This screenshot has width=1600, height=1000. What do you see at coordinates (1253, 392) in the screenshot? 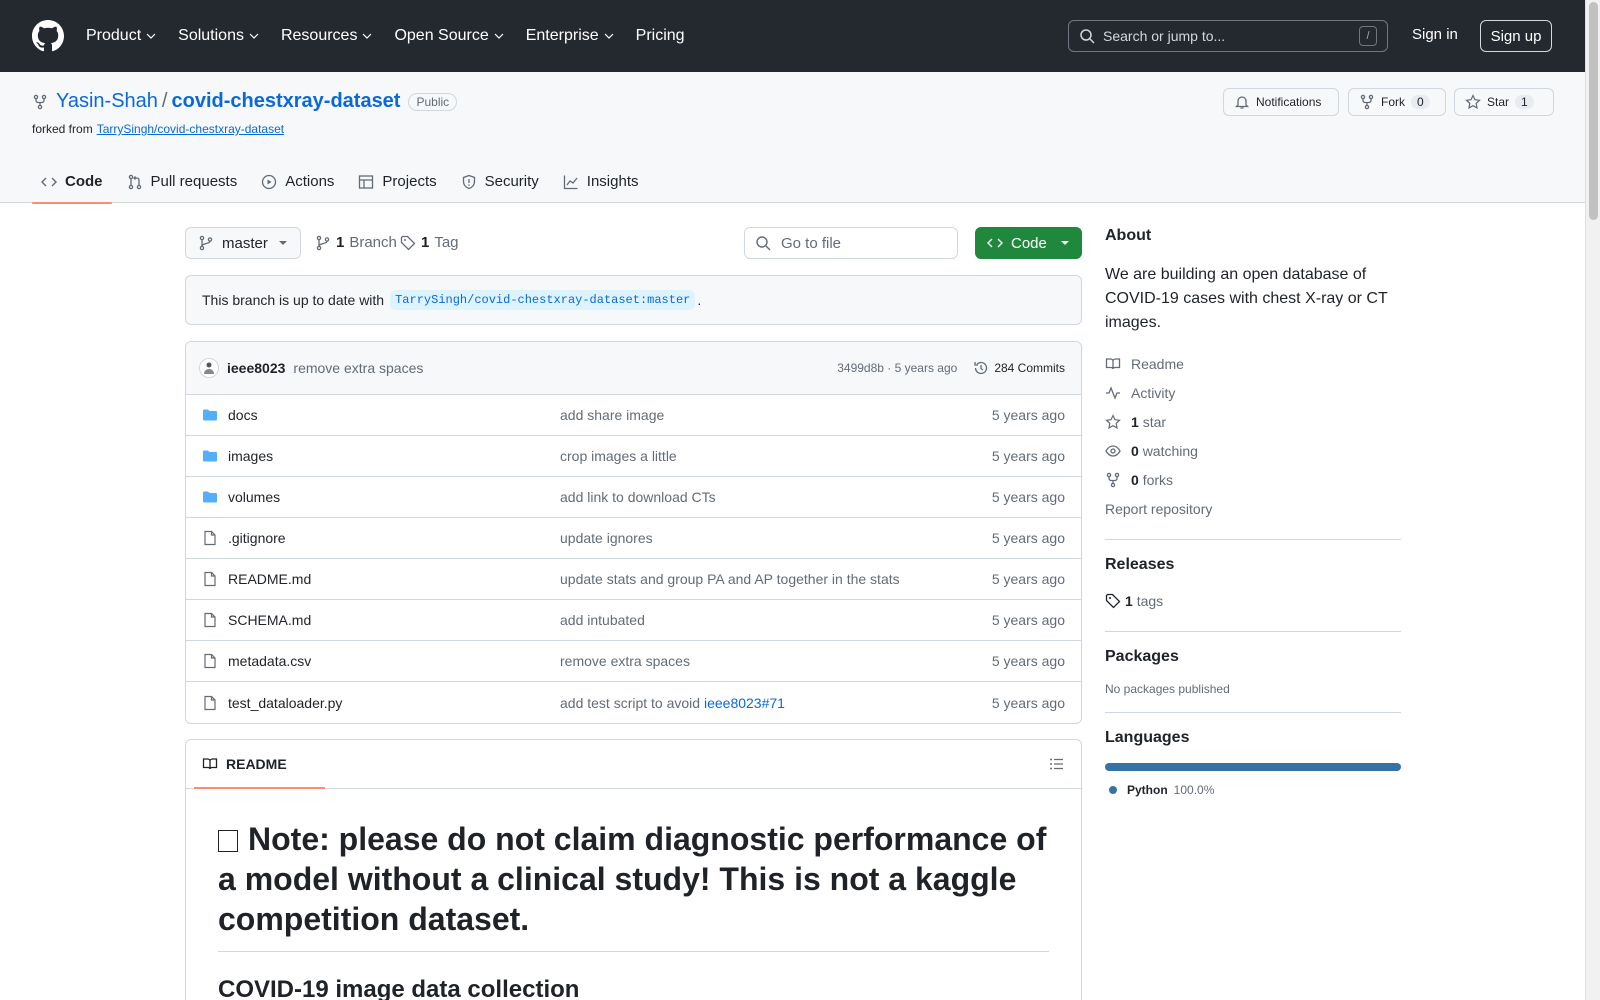
I see `activity-link: Activity` at bounding box center [1253, 392].